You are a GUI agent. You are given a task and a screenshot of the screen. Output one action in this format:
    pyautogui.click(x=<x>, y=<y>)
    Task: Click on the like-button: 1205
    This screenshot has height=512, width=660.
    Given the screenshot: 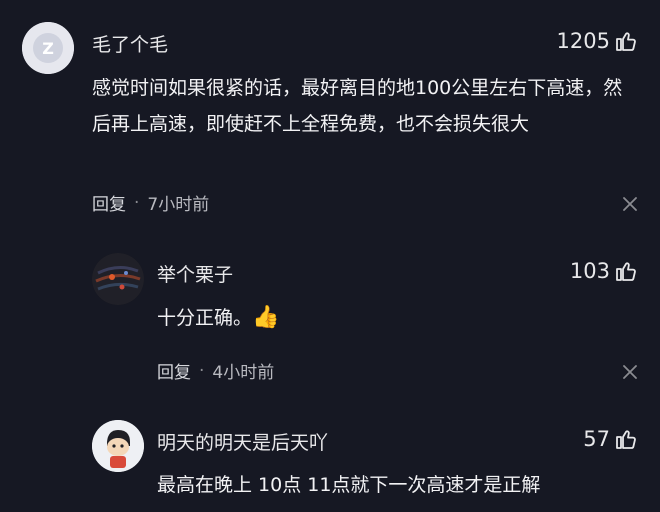 What is the action you would take?
    pyautogui.click(x=597, y=41)
    